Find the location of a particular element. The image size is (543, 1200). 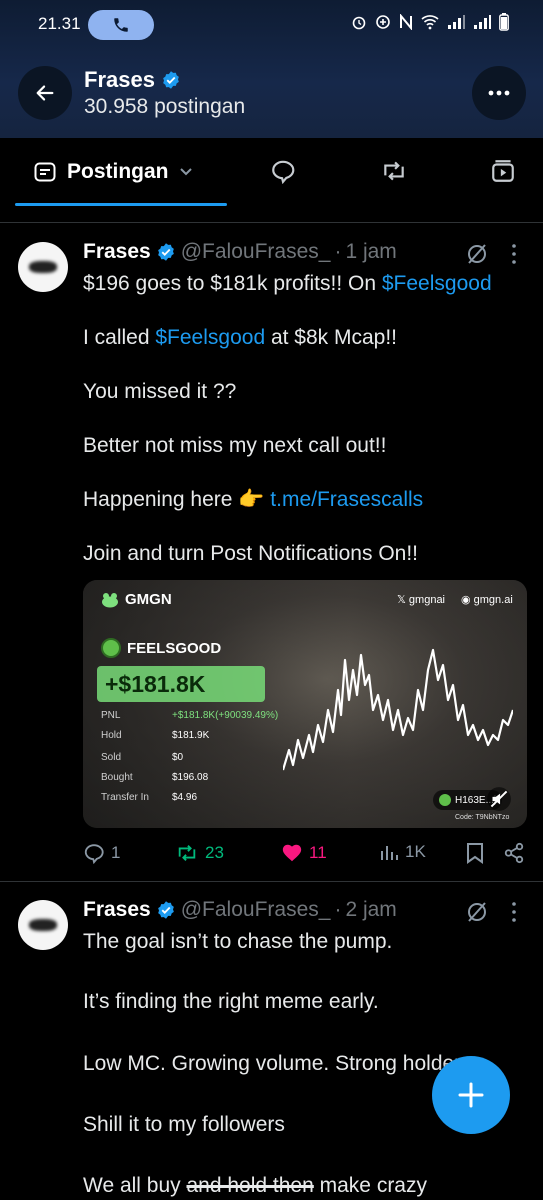

posts-icon is located at coordinates (45, 172).